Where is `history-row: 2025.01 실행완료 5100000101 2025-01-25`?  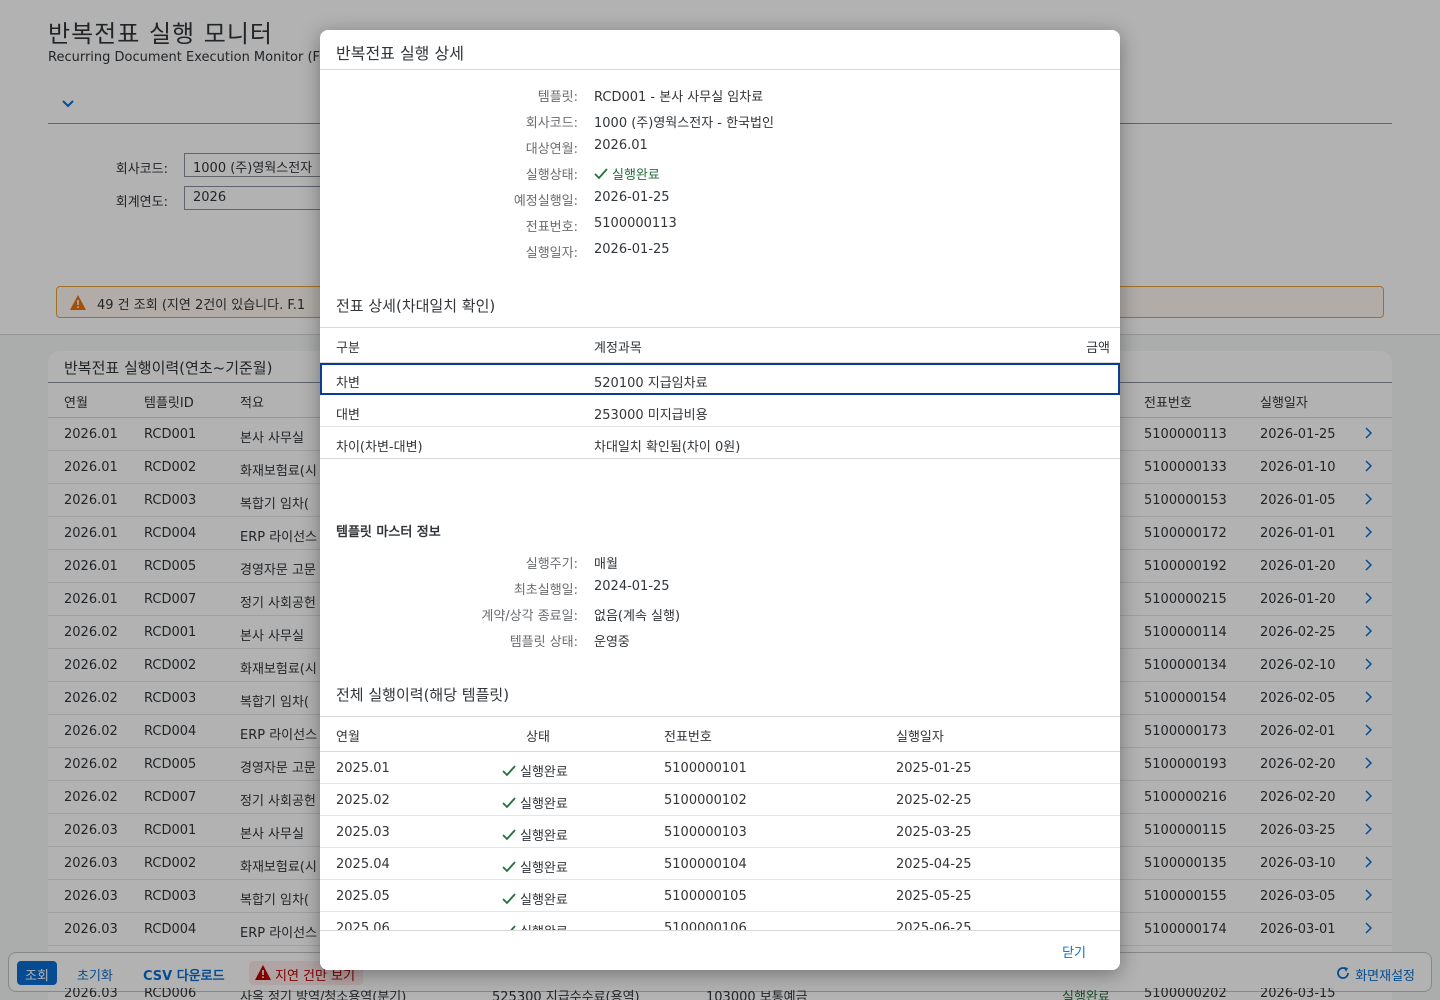
history-row: 2025.01 실행완료 5100000101 2025-01-25 is located at coordinates (720, 768).